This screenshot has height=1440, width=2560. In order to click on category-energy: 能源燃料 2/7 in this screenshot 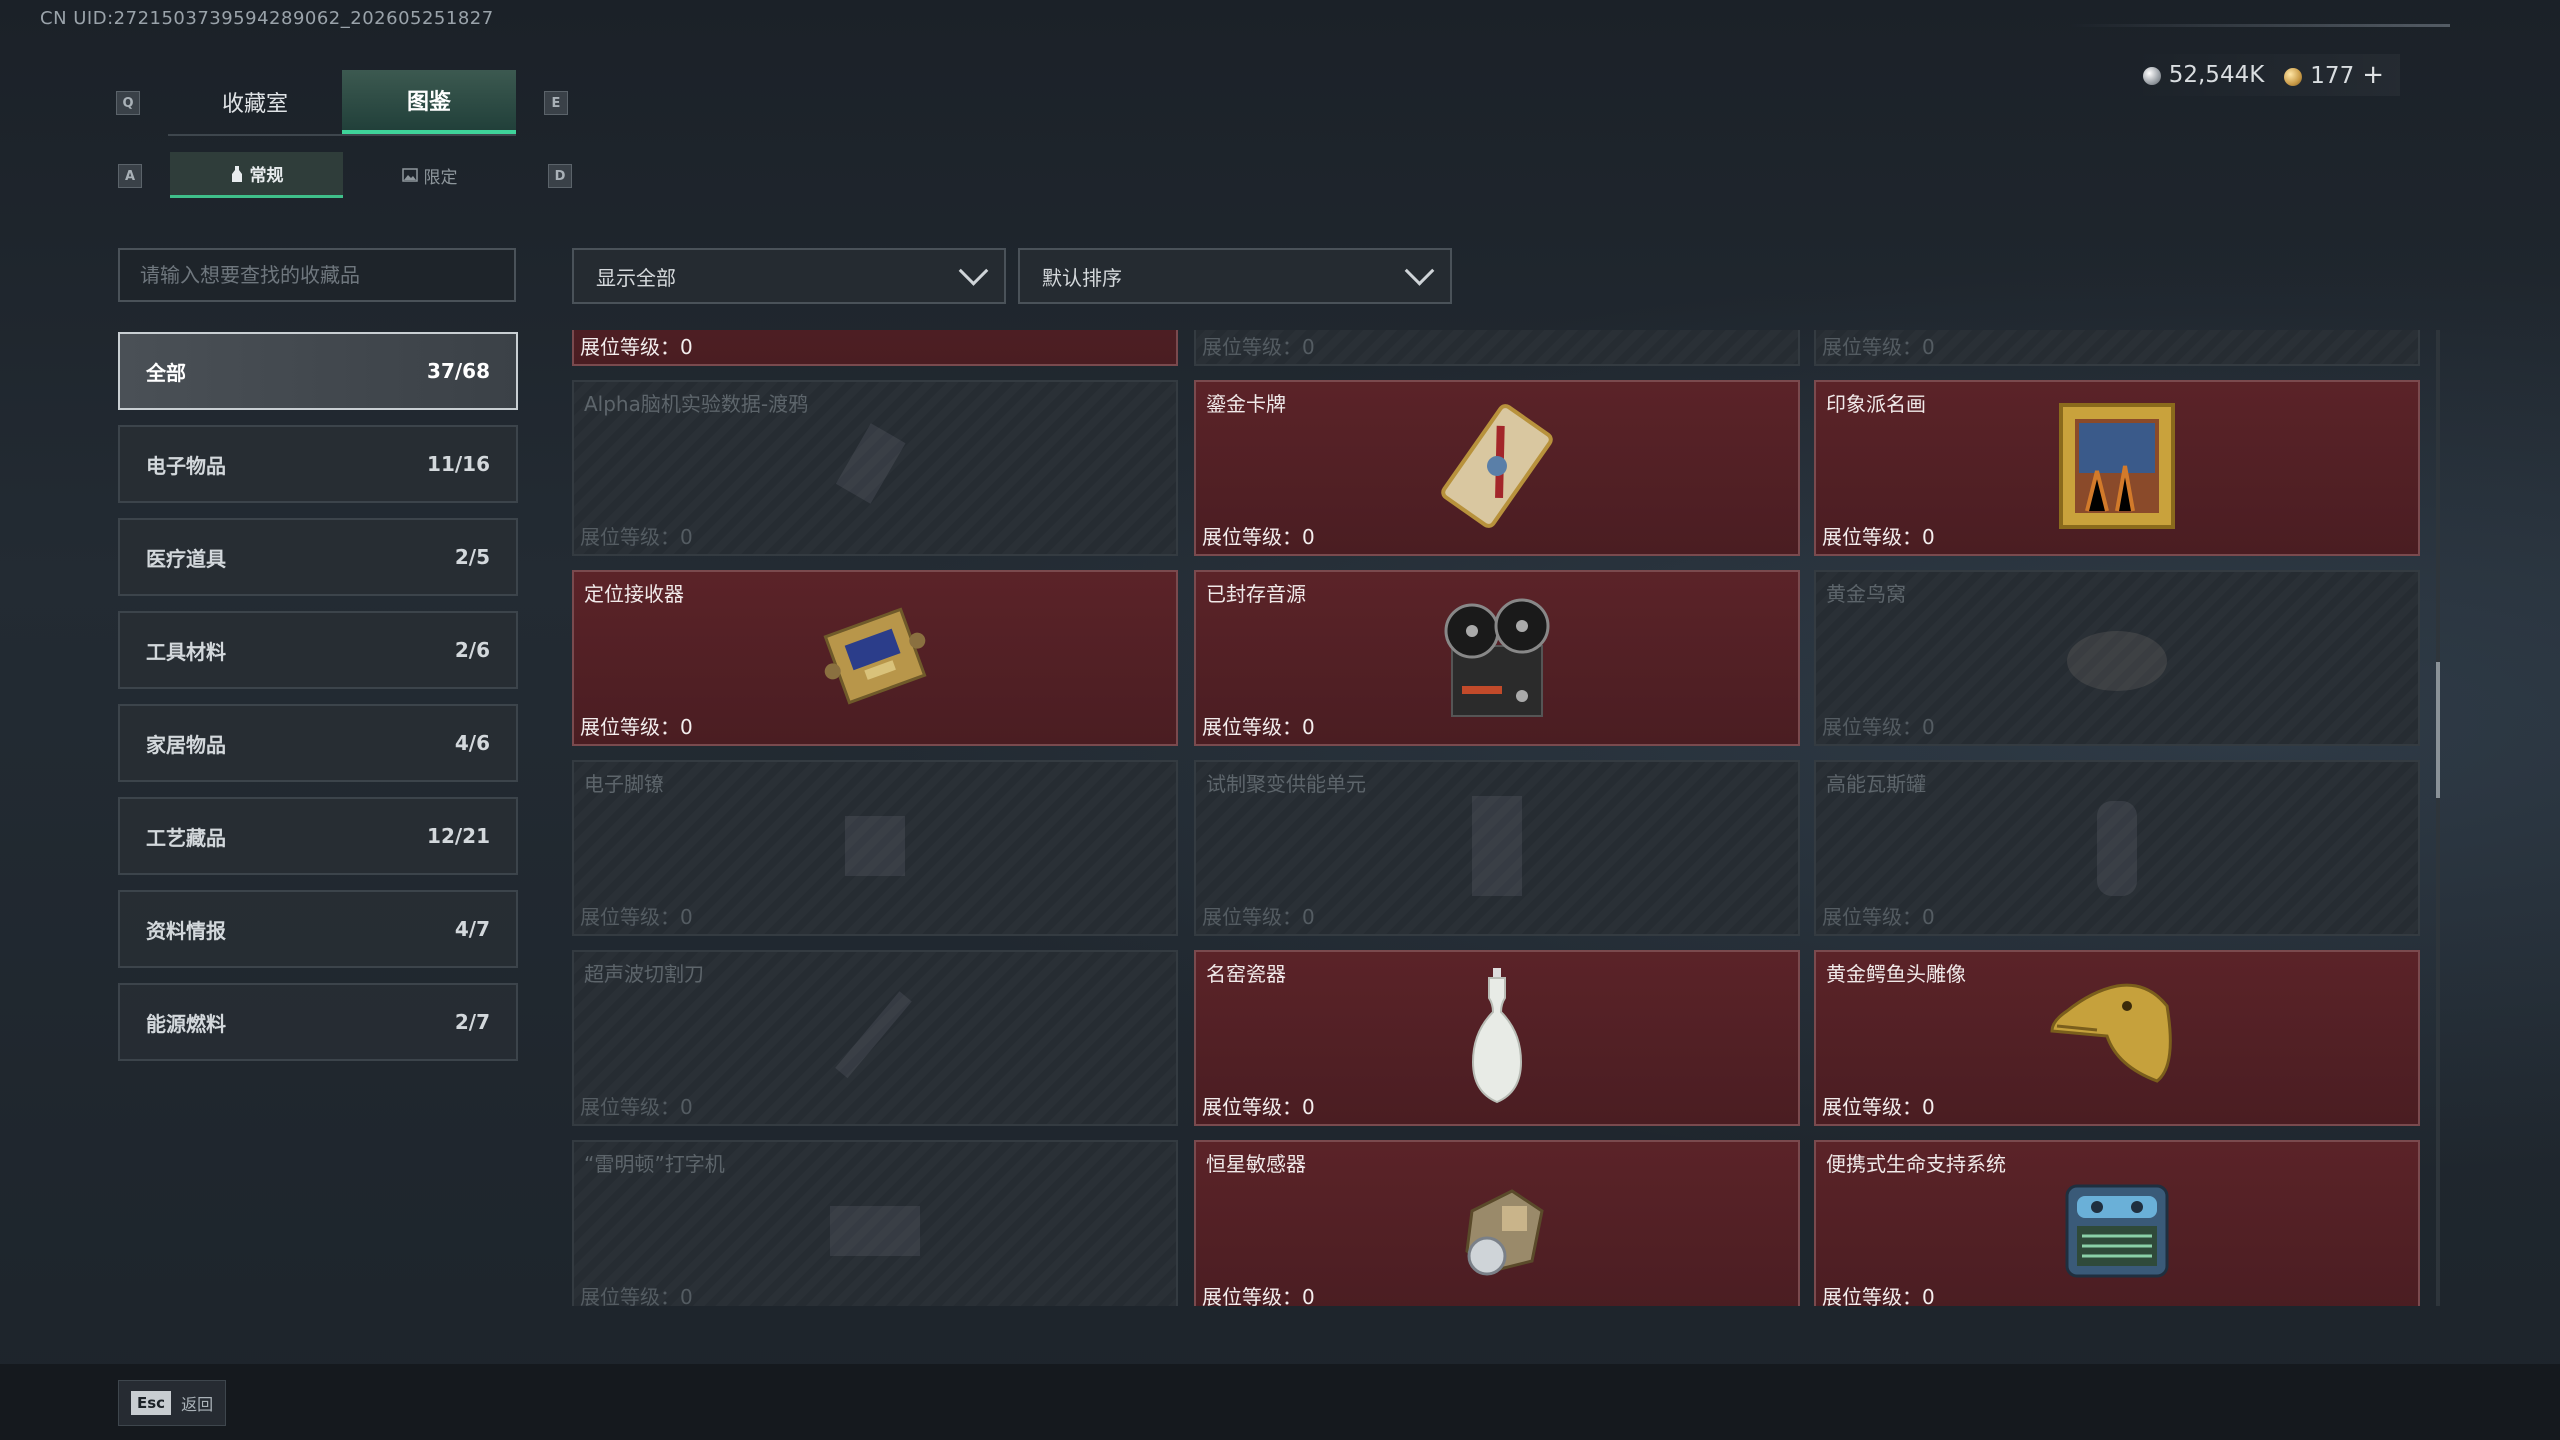, I will do `click(318, 1022)`.